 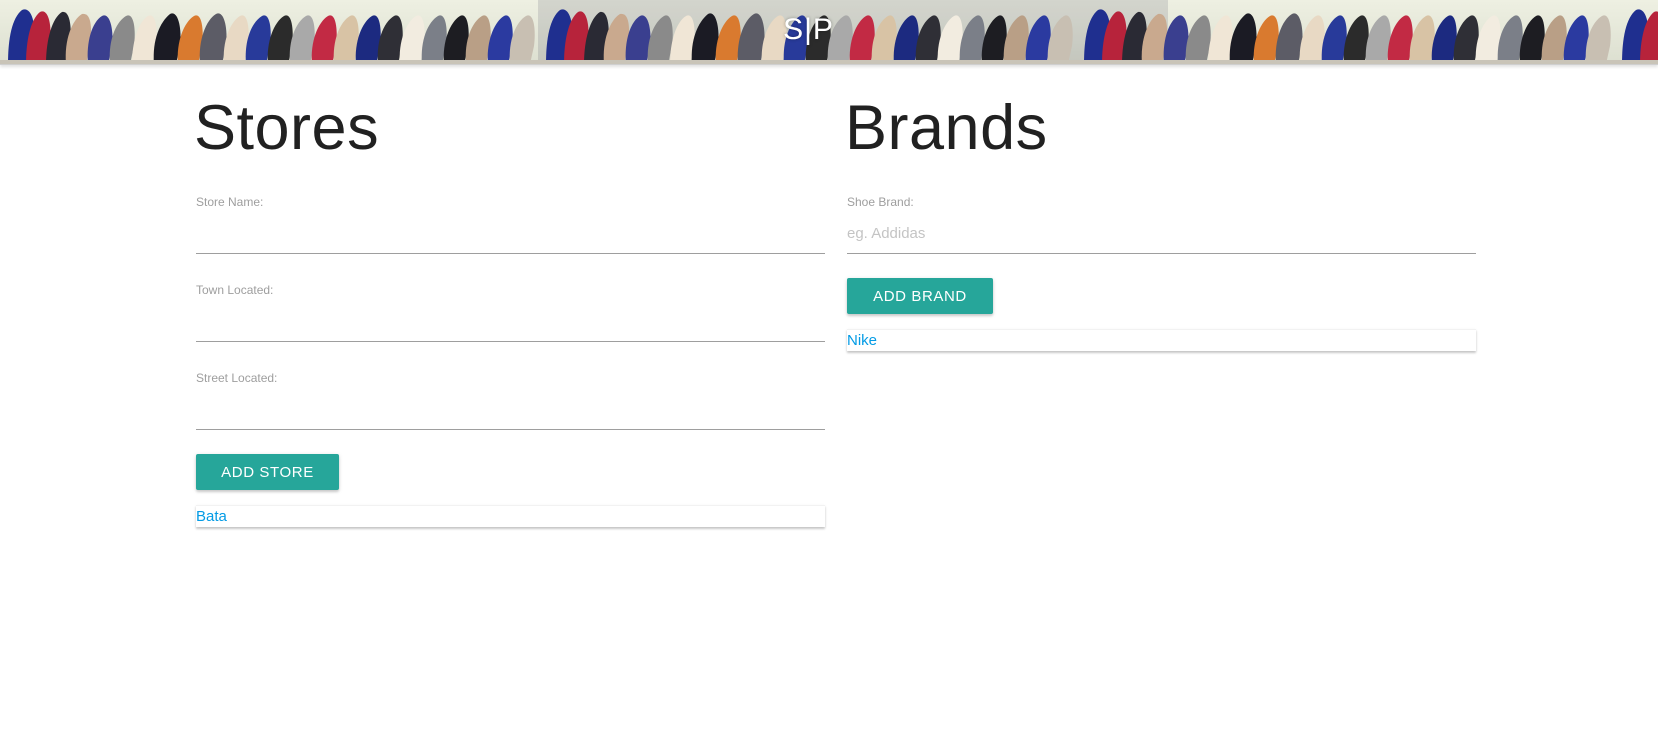 I want to click on town-located-field: Town Located:, so click(x=510, y=315).